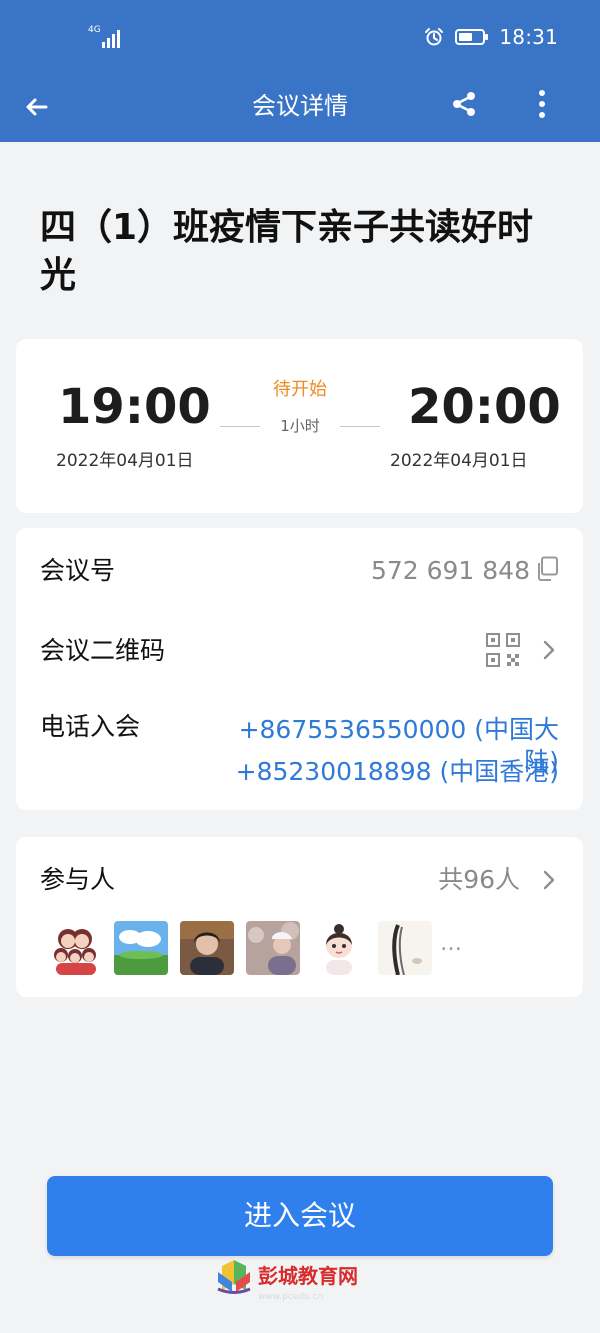 The height and width of the screenshot is (1333, 600). I want to click on meeting-duration: 1小时, so click(300, 426).